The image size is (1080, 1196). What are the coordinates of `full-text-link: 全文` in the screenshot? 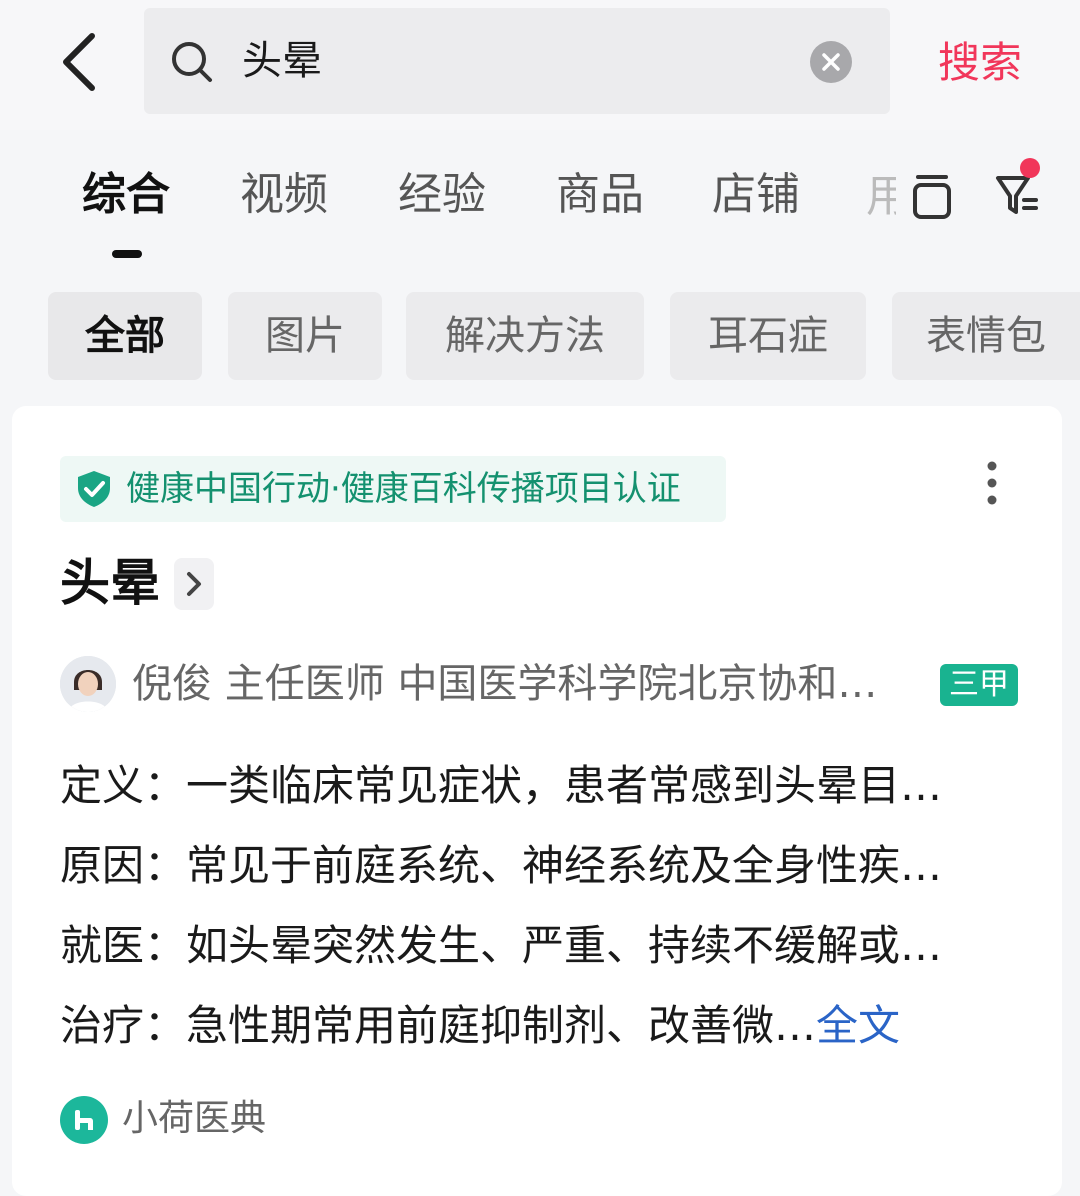 It's located at (858, 1025).